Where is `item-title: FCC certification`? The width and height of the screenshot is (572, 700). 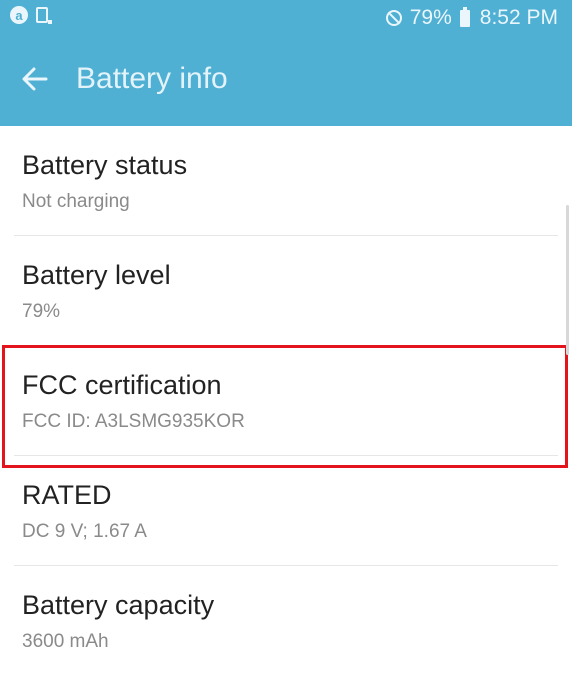 item-title: FCC certification is located at coordinates (122, 385).